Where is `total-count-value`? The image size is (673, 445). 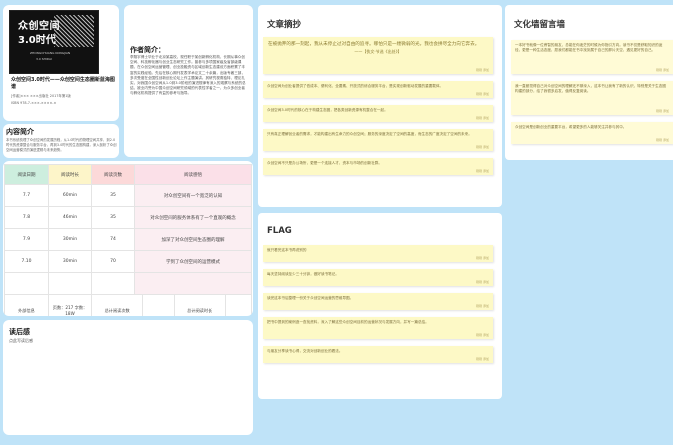
total-count-value is located at coordinates (159, 305).